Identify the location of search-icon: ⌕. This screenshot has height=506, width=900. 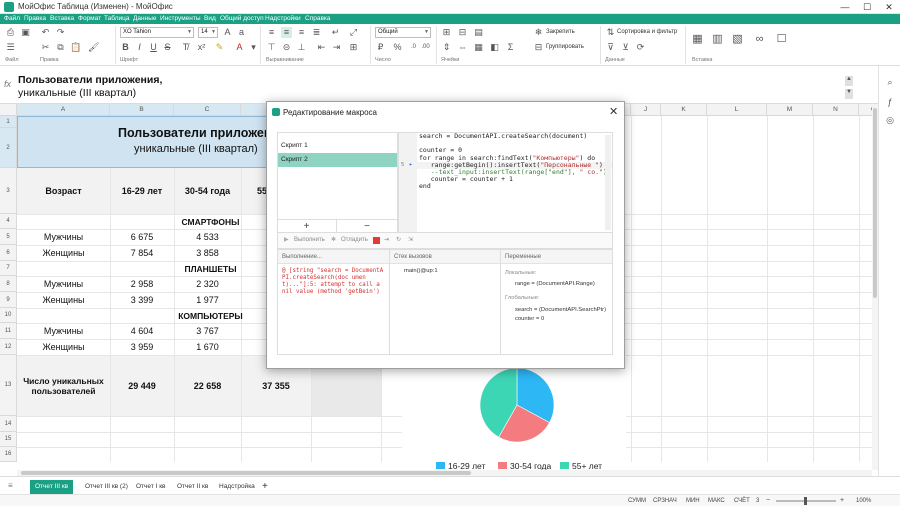
(890, 82).